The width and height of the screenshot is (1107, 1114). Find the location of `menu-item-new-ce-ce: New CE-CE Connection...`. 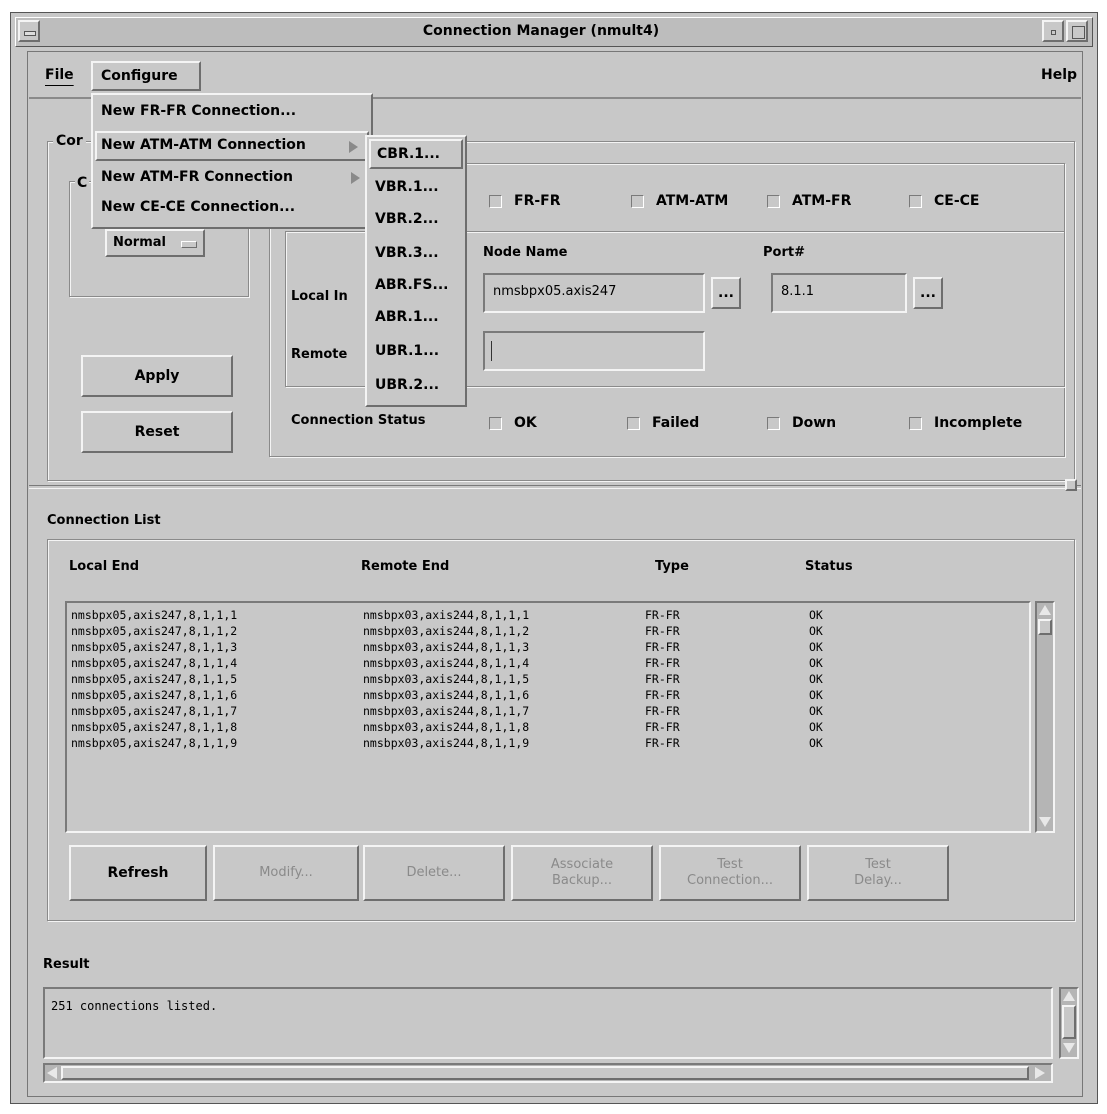

menu-item-new-ce-ce: New CE-CE Connection... is located at coordinates (198, 207).